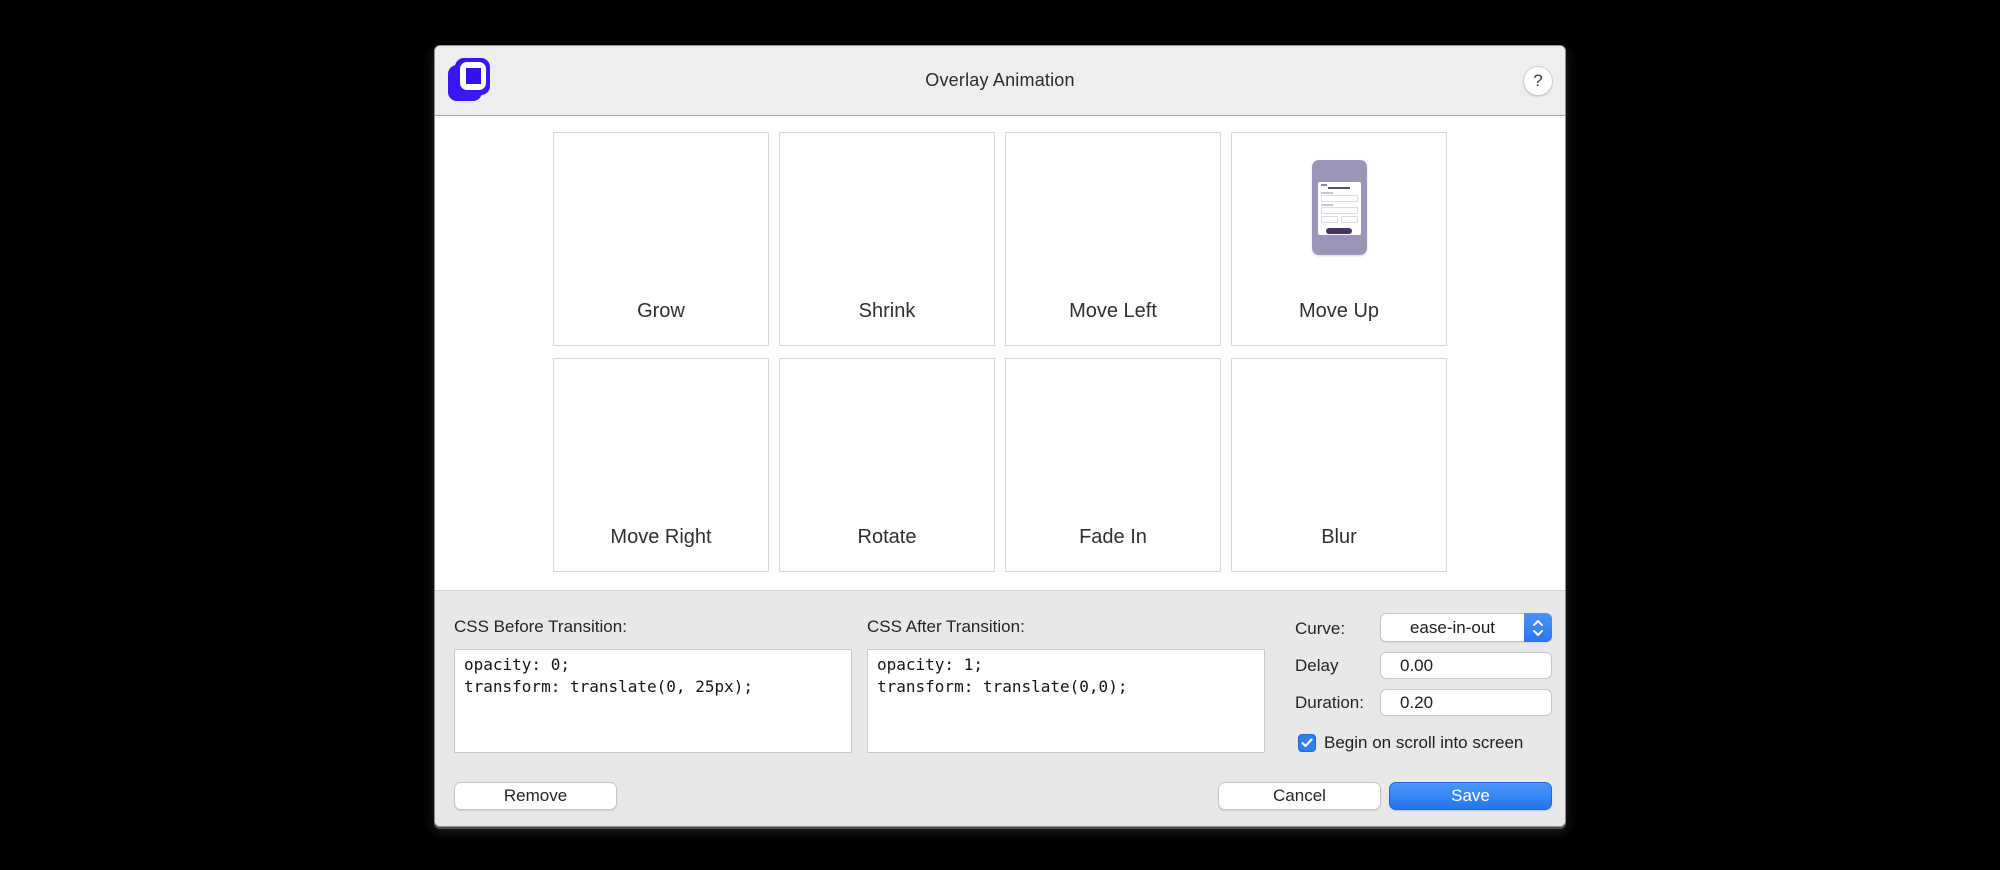 The image size is (2000, 870). What do you see at coordinates (1424, 742) in the screenshot?
I see `begin-on-scroll-label: Begin on scroll into screen` at bounding box center [1424, 742].